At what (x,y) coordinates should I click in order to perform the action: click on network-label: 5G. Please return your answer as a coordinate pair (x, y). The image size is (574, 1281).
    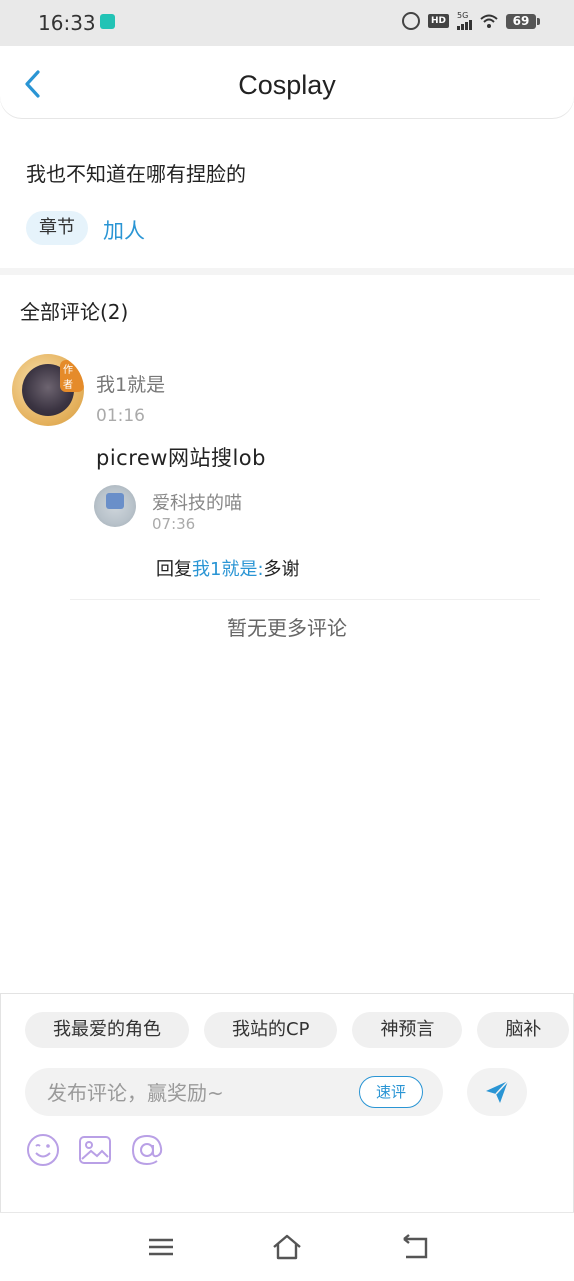
    Looking at the image, I should click on (463, 15).